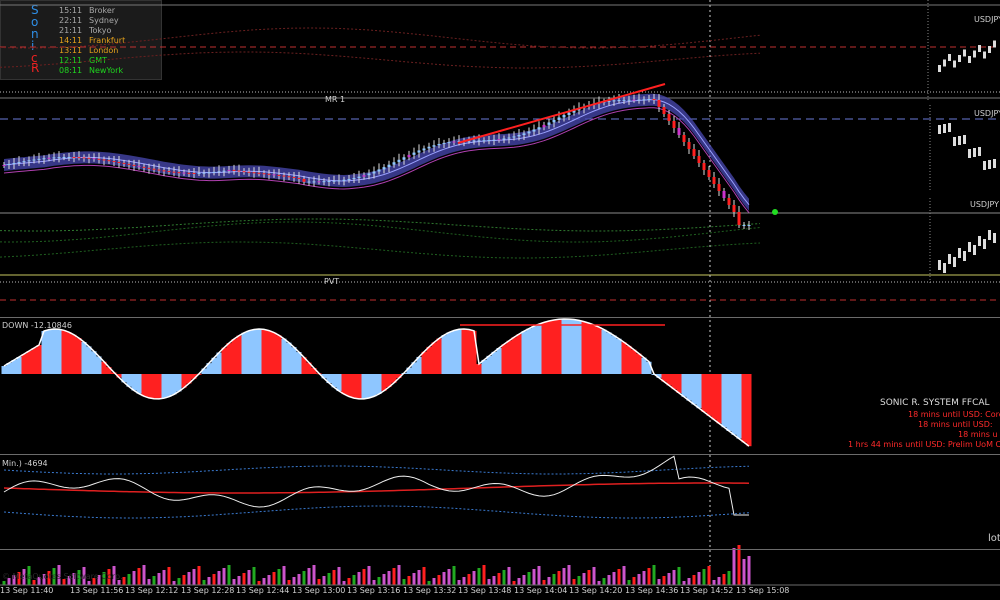 This screenshot has height=600, width=1000. What do you see at coordinates (935, 403) in the screenshot?
I see `news-panel-title: SONIC R. SYSTEM FFCAL` at bounding box center [935, 403].